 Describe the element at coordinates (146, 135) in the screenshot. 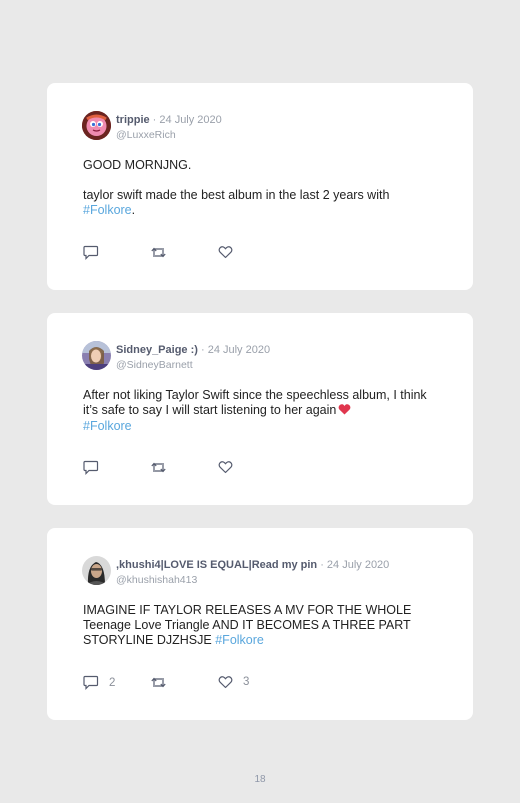

I see `user-handle: @LuxxeRich` at that location.